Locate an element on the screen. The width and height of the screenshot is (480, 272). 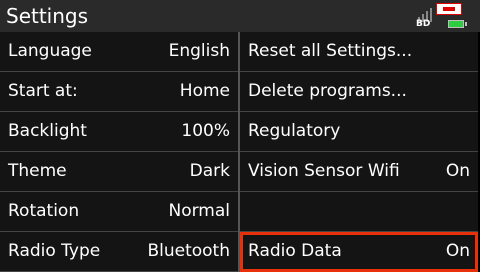
setting-label: Rotation is located at coordinates (44, 211).